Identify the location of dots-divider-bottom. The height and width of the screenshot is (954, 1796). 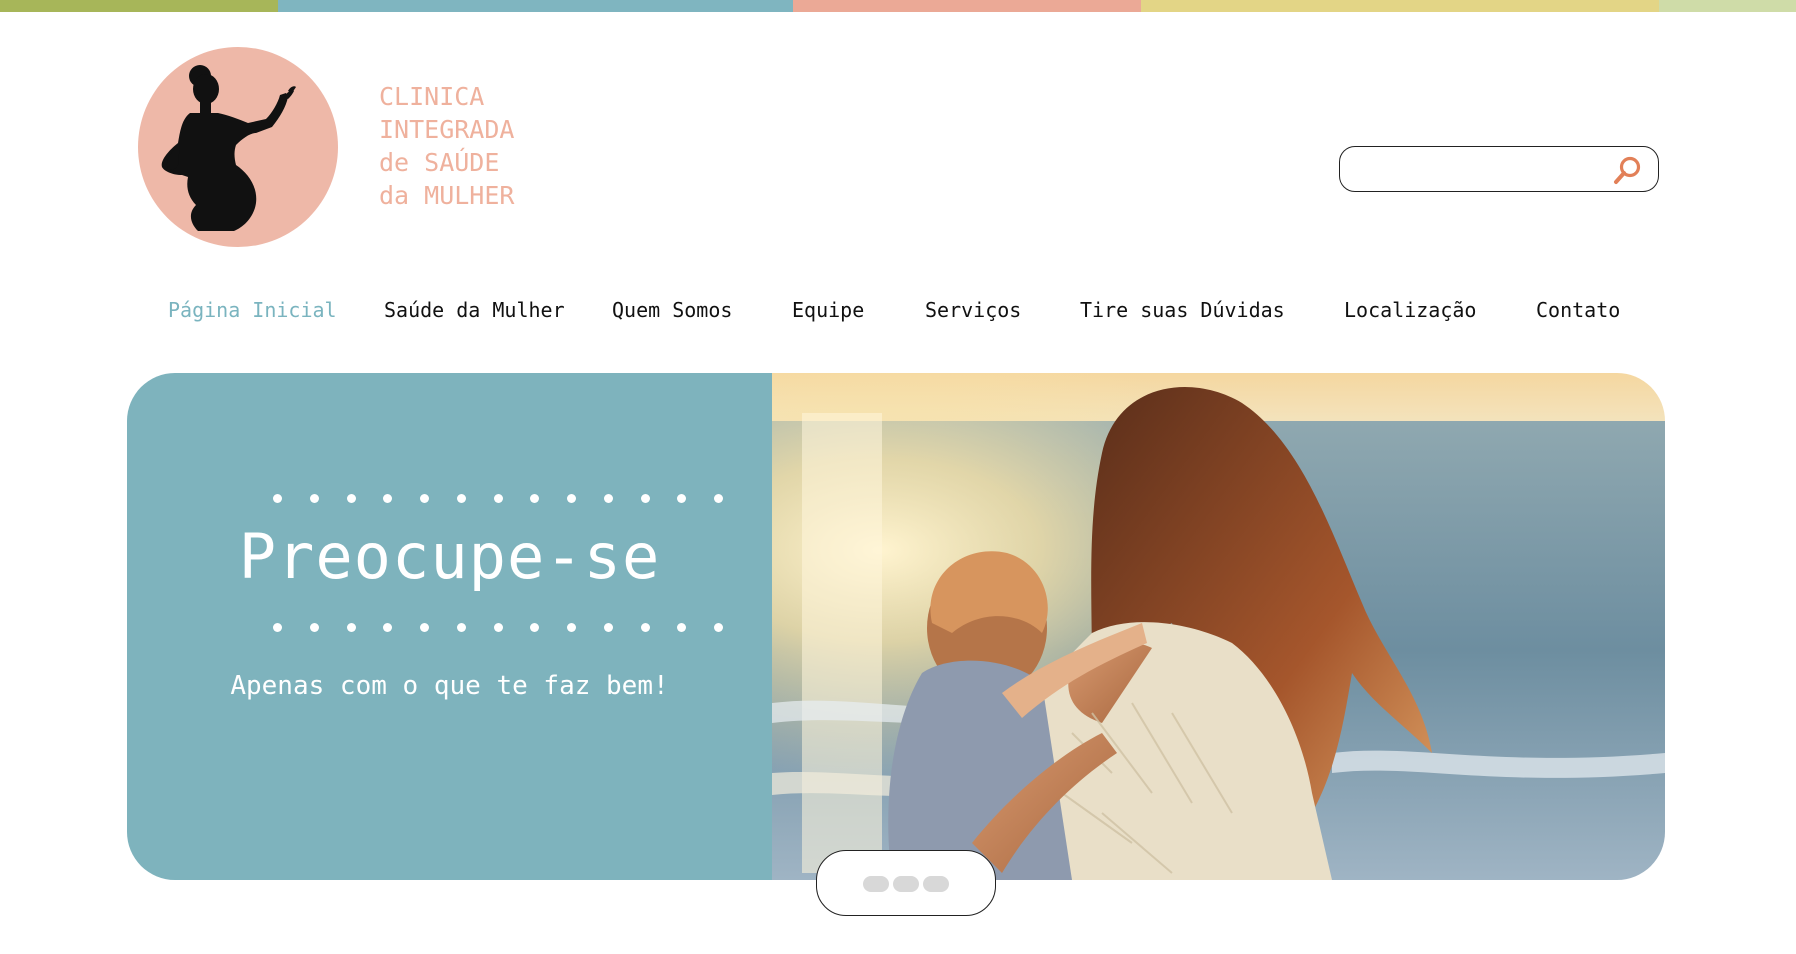
(498, 627).